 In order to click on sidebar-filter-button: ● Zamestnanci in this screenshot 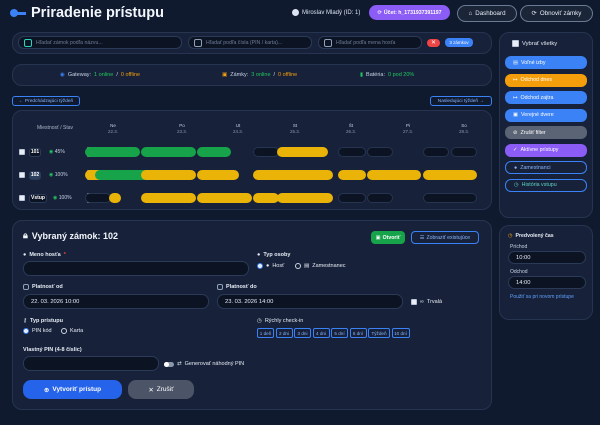, I will do `click(546, 167)`.